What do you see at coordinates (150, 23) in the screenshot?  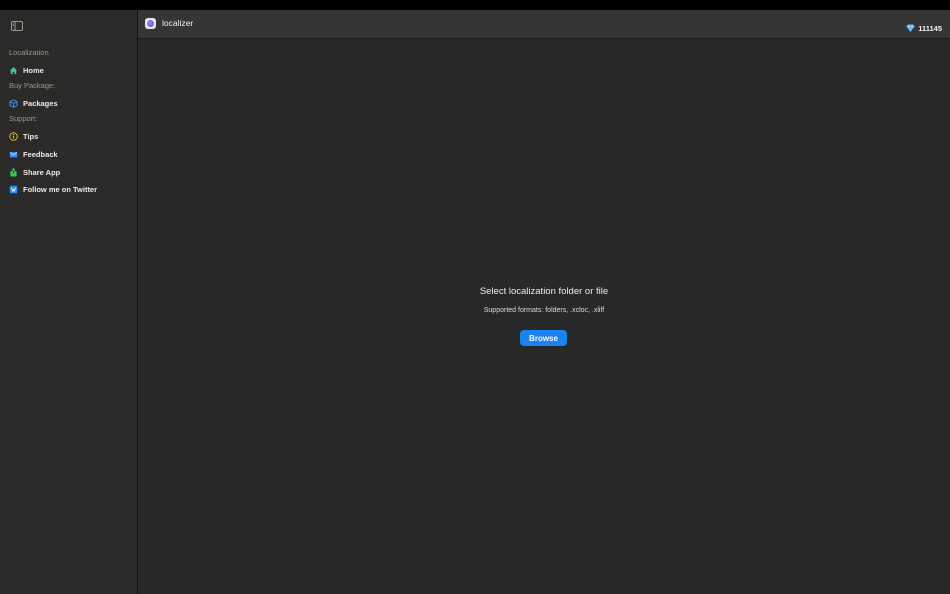 I see `app-icon` at bounding box center [150, 23].